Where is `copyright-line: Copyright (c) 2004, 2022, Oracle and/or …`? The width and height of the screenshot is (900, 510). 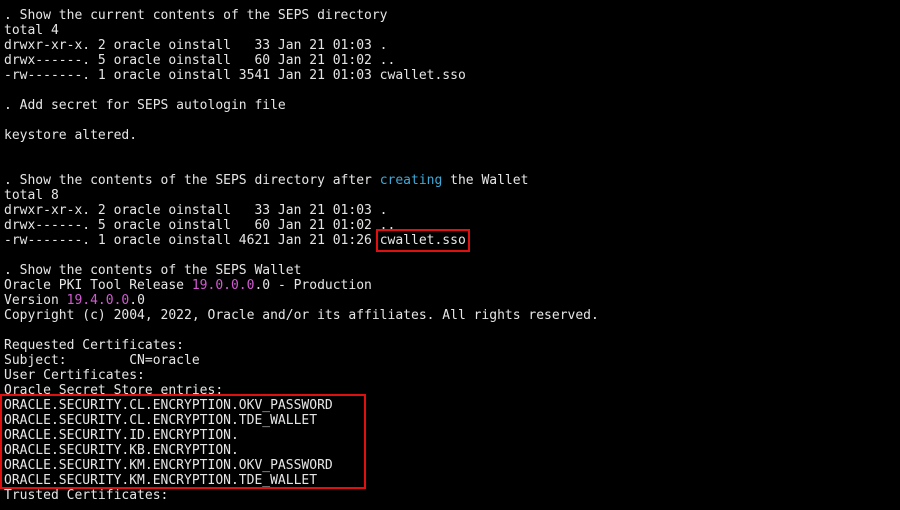
copyright-line: Copyright (c) 2004, 2022, Oracle and/or … is located at coordinates (301, 315).